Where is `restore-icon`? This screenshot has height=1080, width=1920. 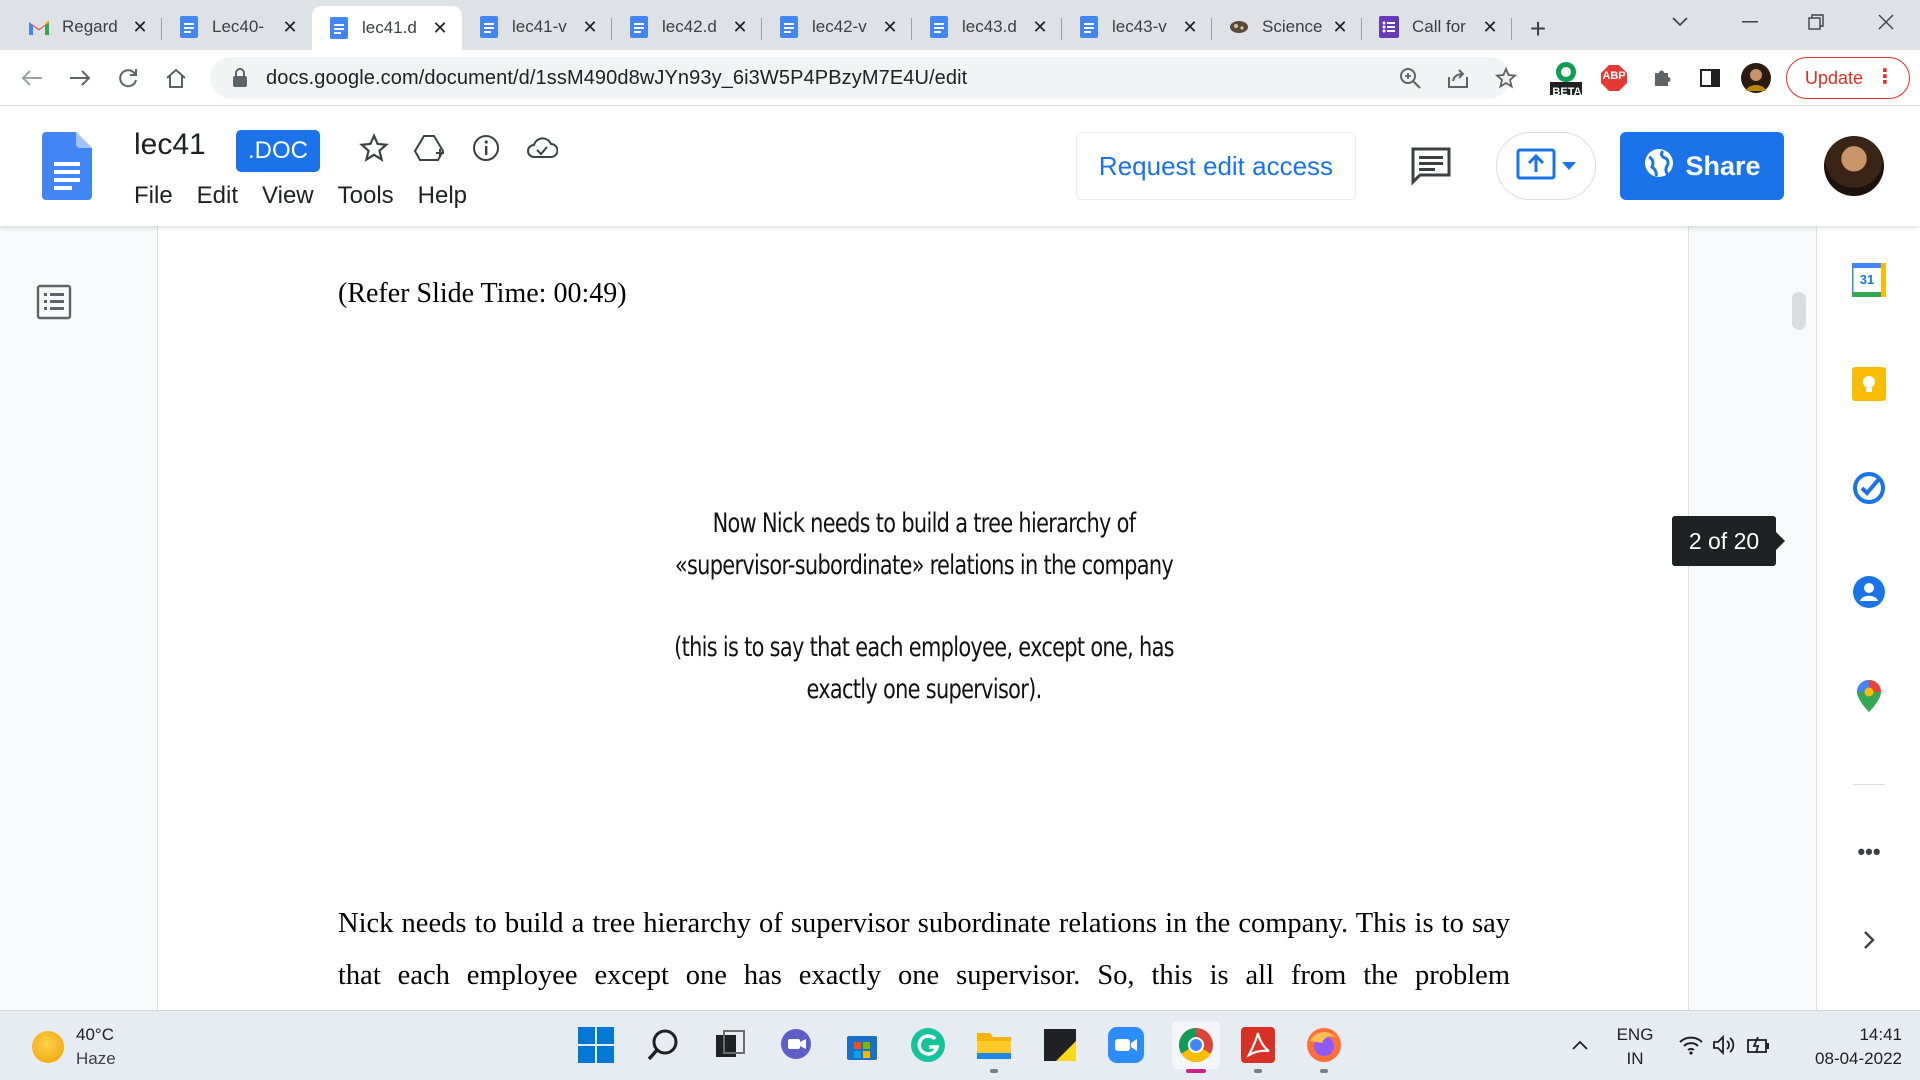
restore-icon is located at coordinates (1816, 22).